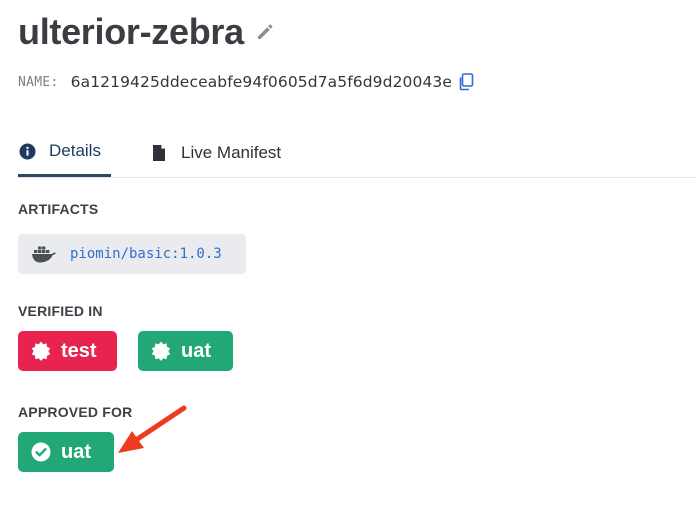  Describe the element at coordinates (60, 311) in the screenshot. I see `verified-in-heading: VERIFIED IN` at that location.